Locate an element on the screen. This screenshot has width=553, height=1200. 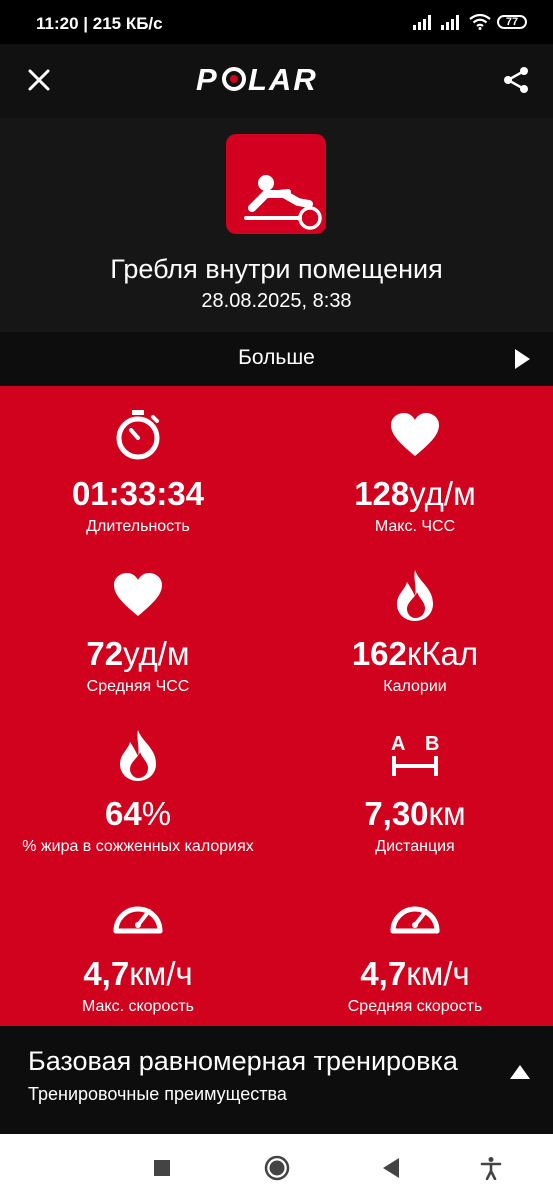
polar-logo-mark: P LAR is located at coordinates (257, 79).